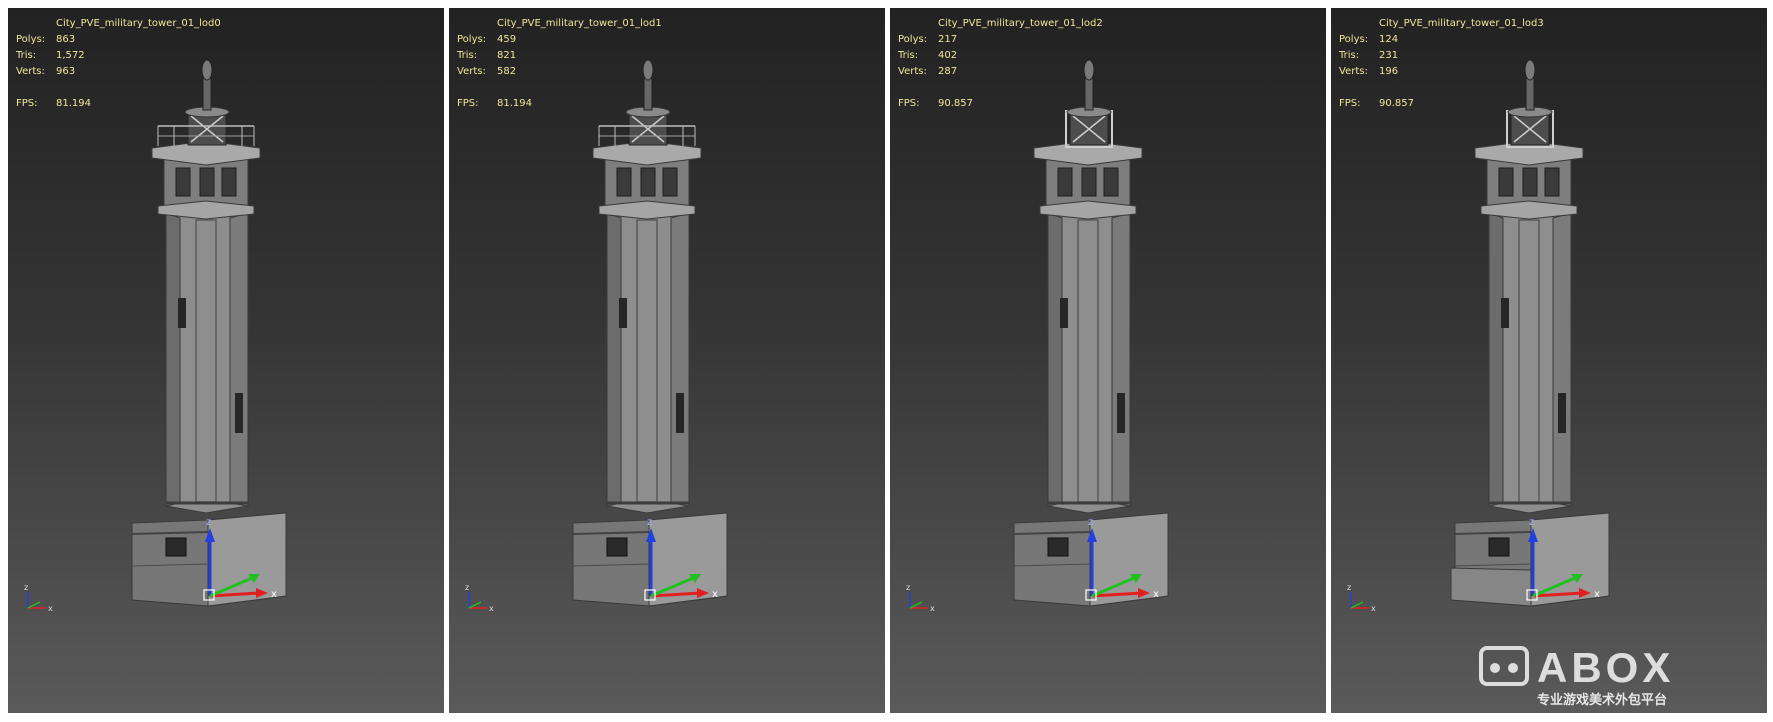 The image size is (1773, 722). Describe the element at coordinates (507, 39) in the screenshot. I see `polys-value: 459` at that location.